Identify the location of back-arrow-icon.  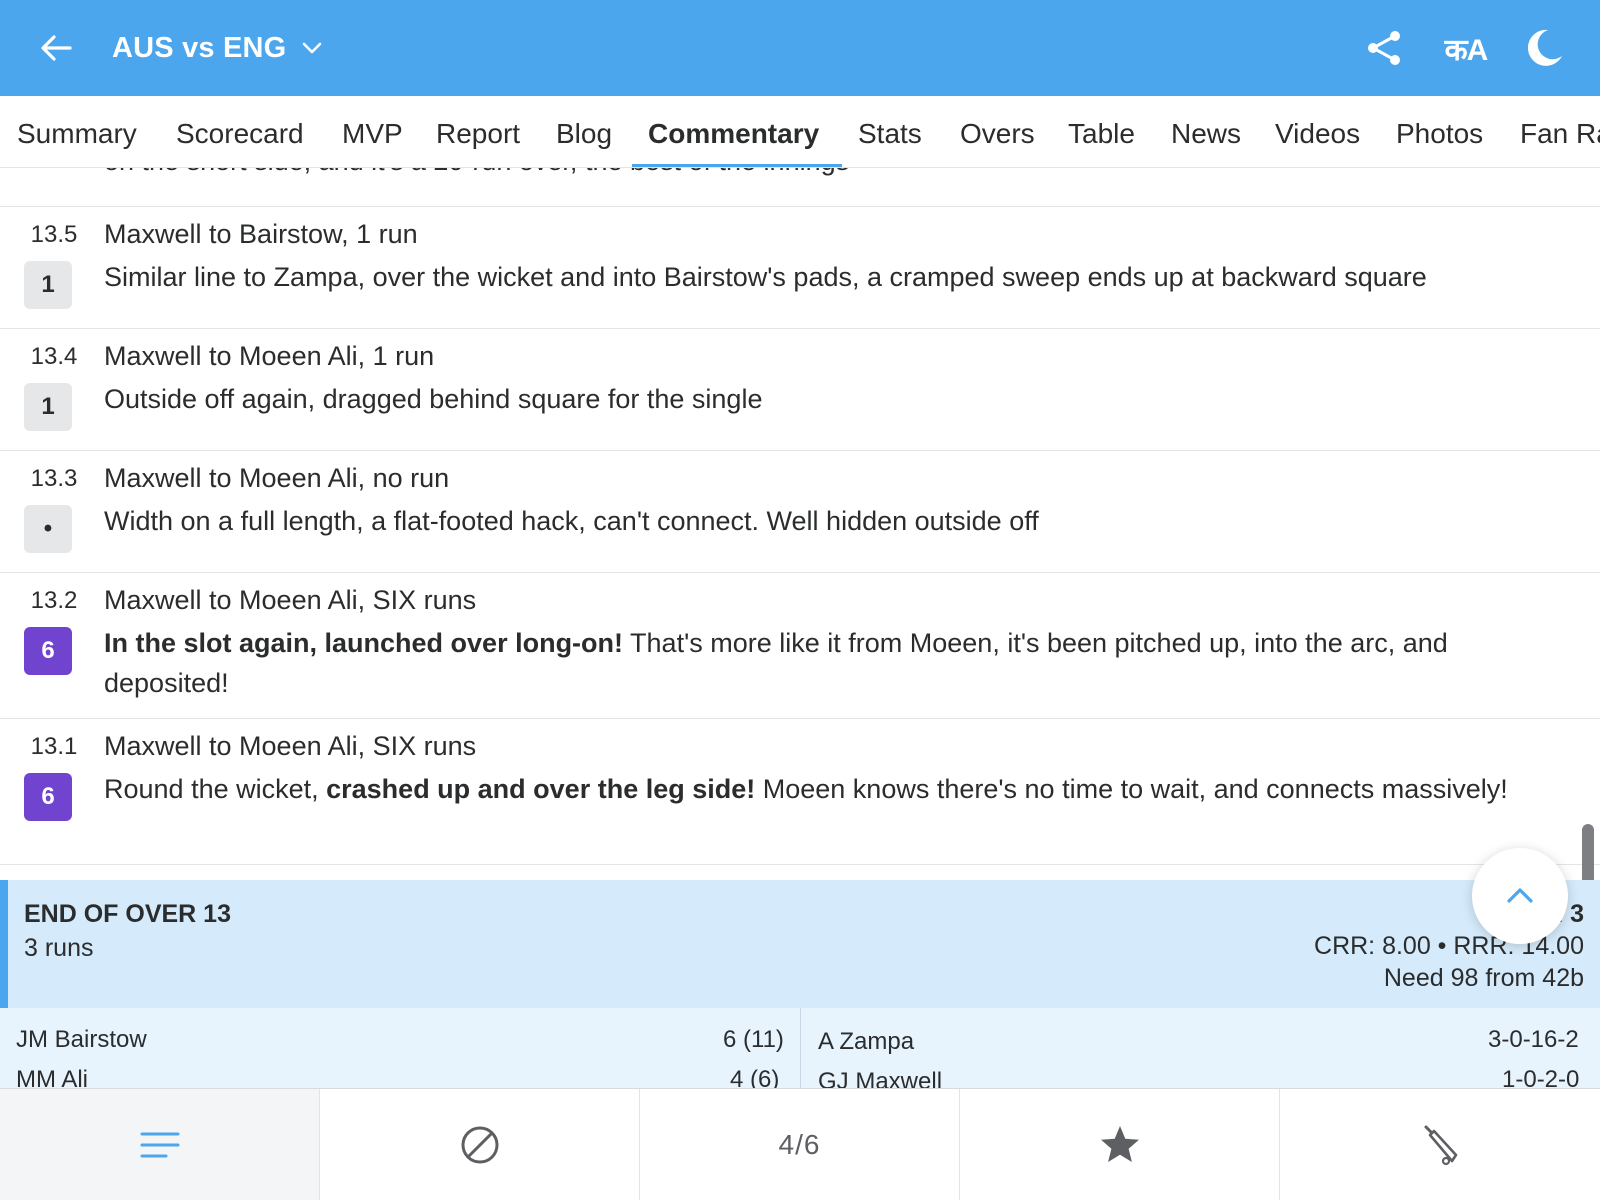
(56, 48).